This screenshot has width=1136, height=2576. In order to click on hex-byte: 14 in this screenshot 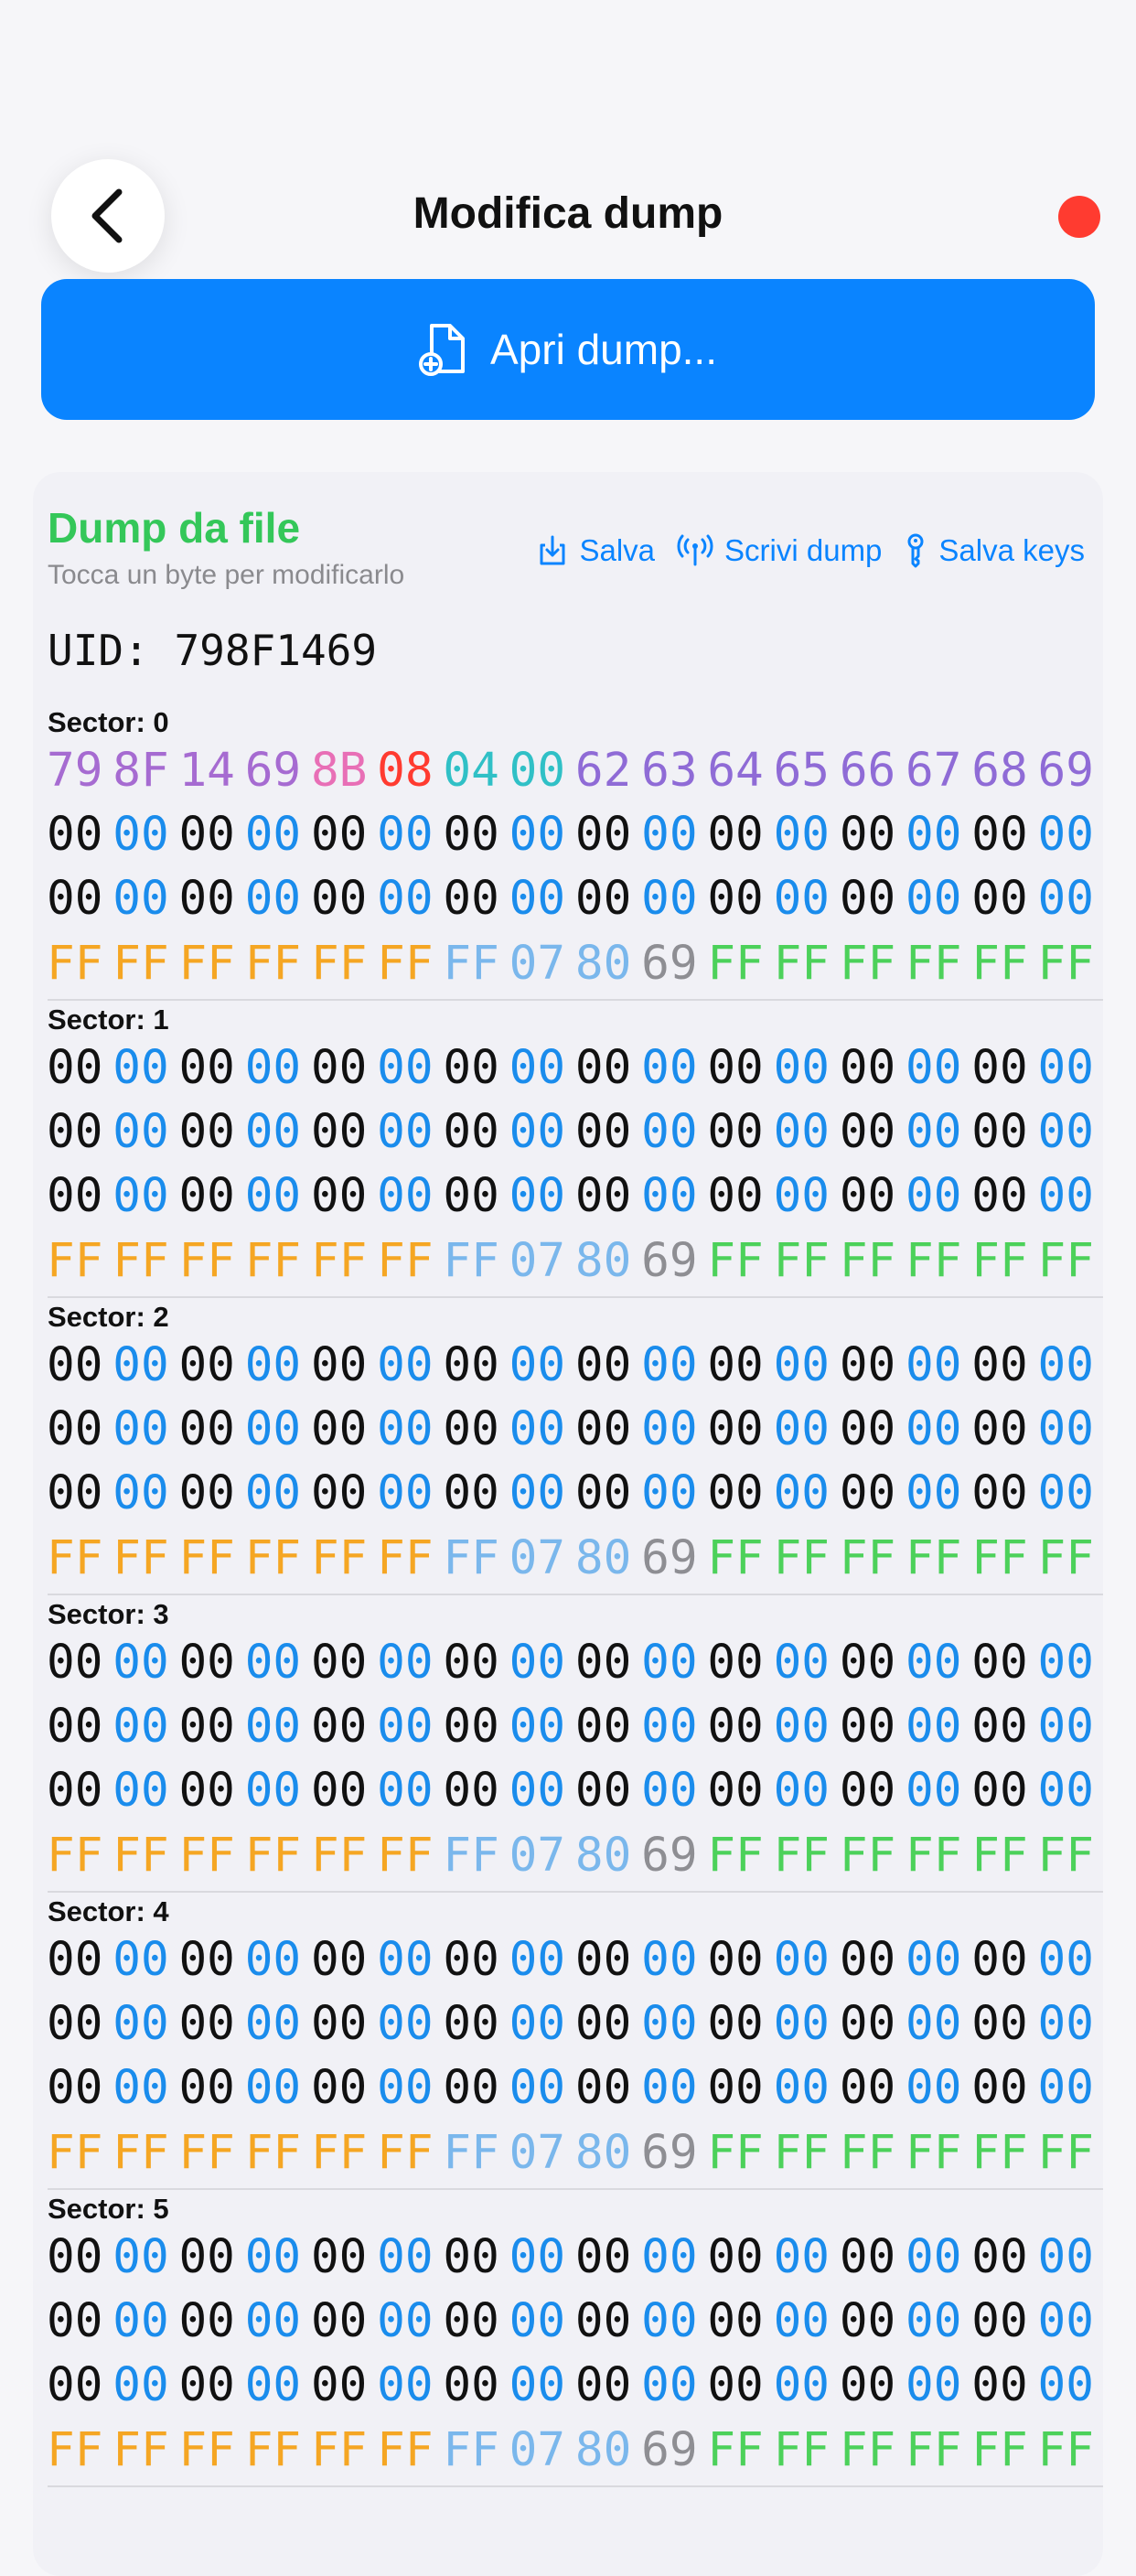, I will do `click(206, 771)`.